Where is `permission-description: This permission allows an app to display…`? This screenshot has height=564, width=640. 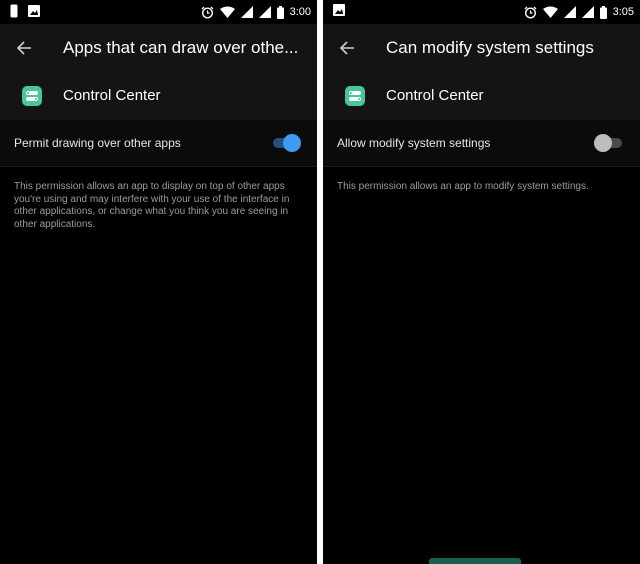 permission-description: This permission allows an app to display… is located at coordinates (152, 205).